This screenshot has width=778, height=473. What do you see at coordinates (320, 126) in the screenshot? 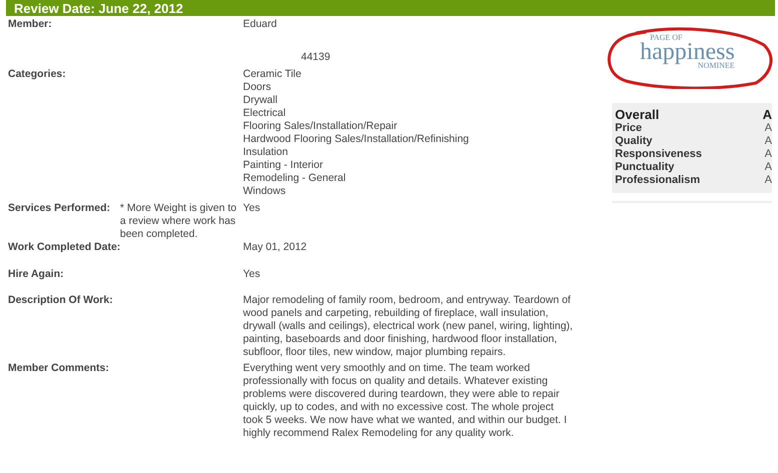
I see `category-item: Flooring Sales/Installation/Repair` at bounding box center [320, 126].